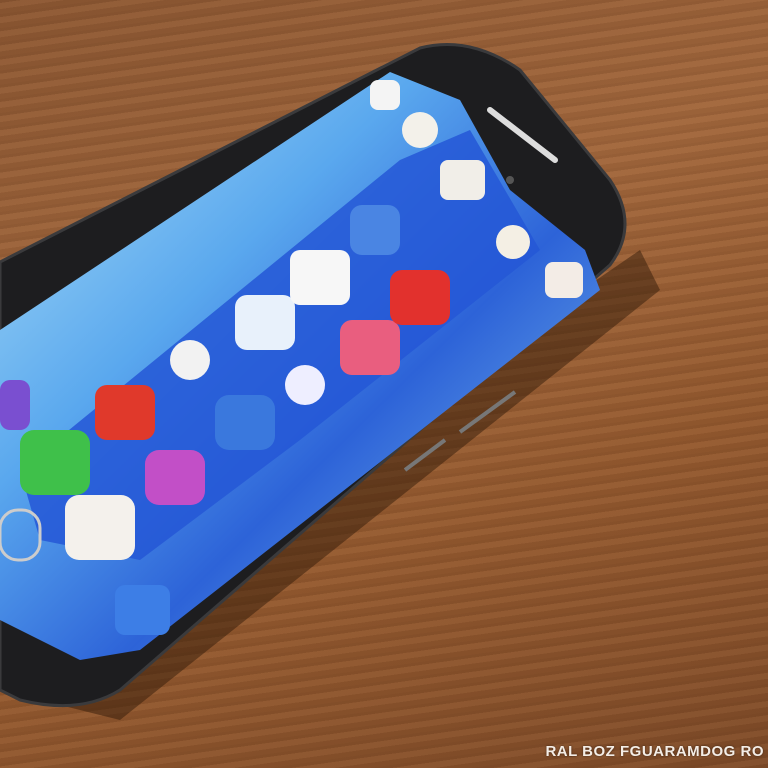 The width and height of the screenshot is (768, 768). What do you see at coordinates (510, 180) in the screenshot?
I see `front-camera` at bounding box center [510, 180].